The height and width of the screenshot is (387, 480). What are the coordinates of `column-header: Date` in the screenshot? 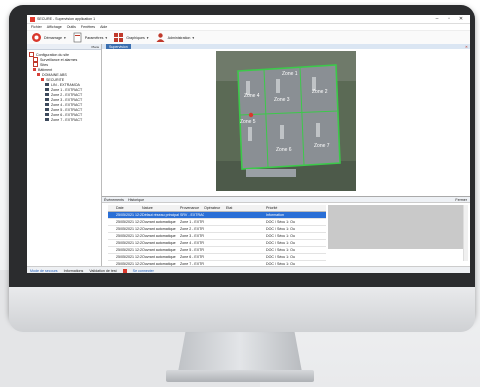 It's located at (129, 208).